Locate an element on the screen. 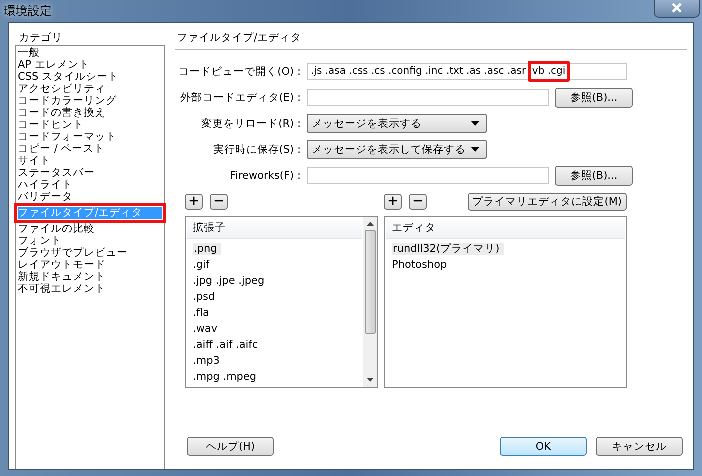 This screenshot has height=476, width=702. scrollbar is located at coordinates (370, 302).